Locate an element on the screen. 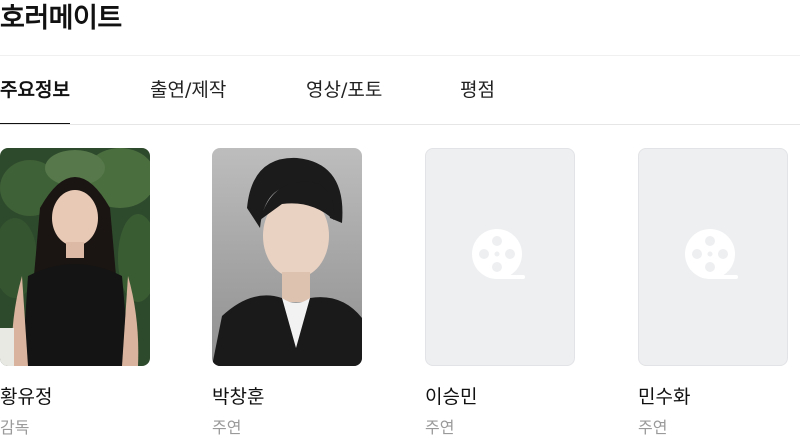  tab-video-photo: 영상/포토 is located at coordinates (344, 90).